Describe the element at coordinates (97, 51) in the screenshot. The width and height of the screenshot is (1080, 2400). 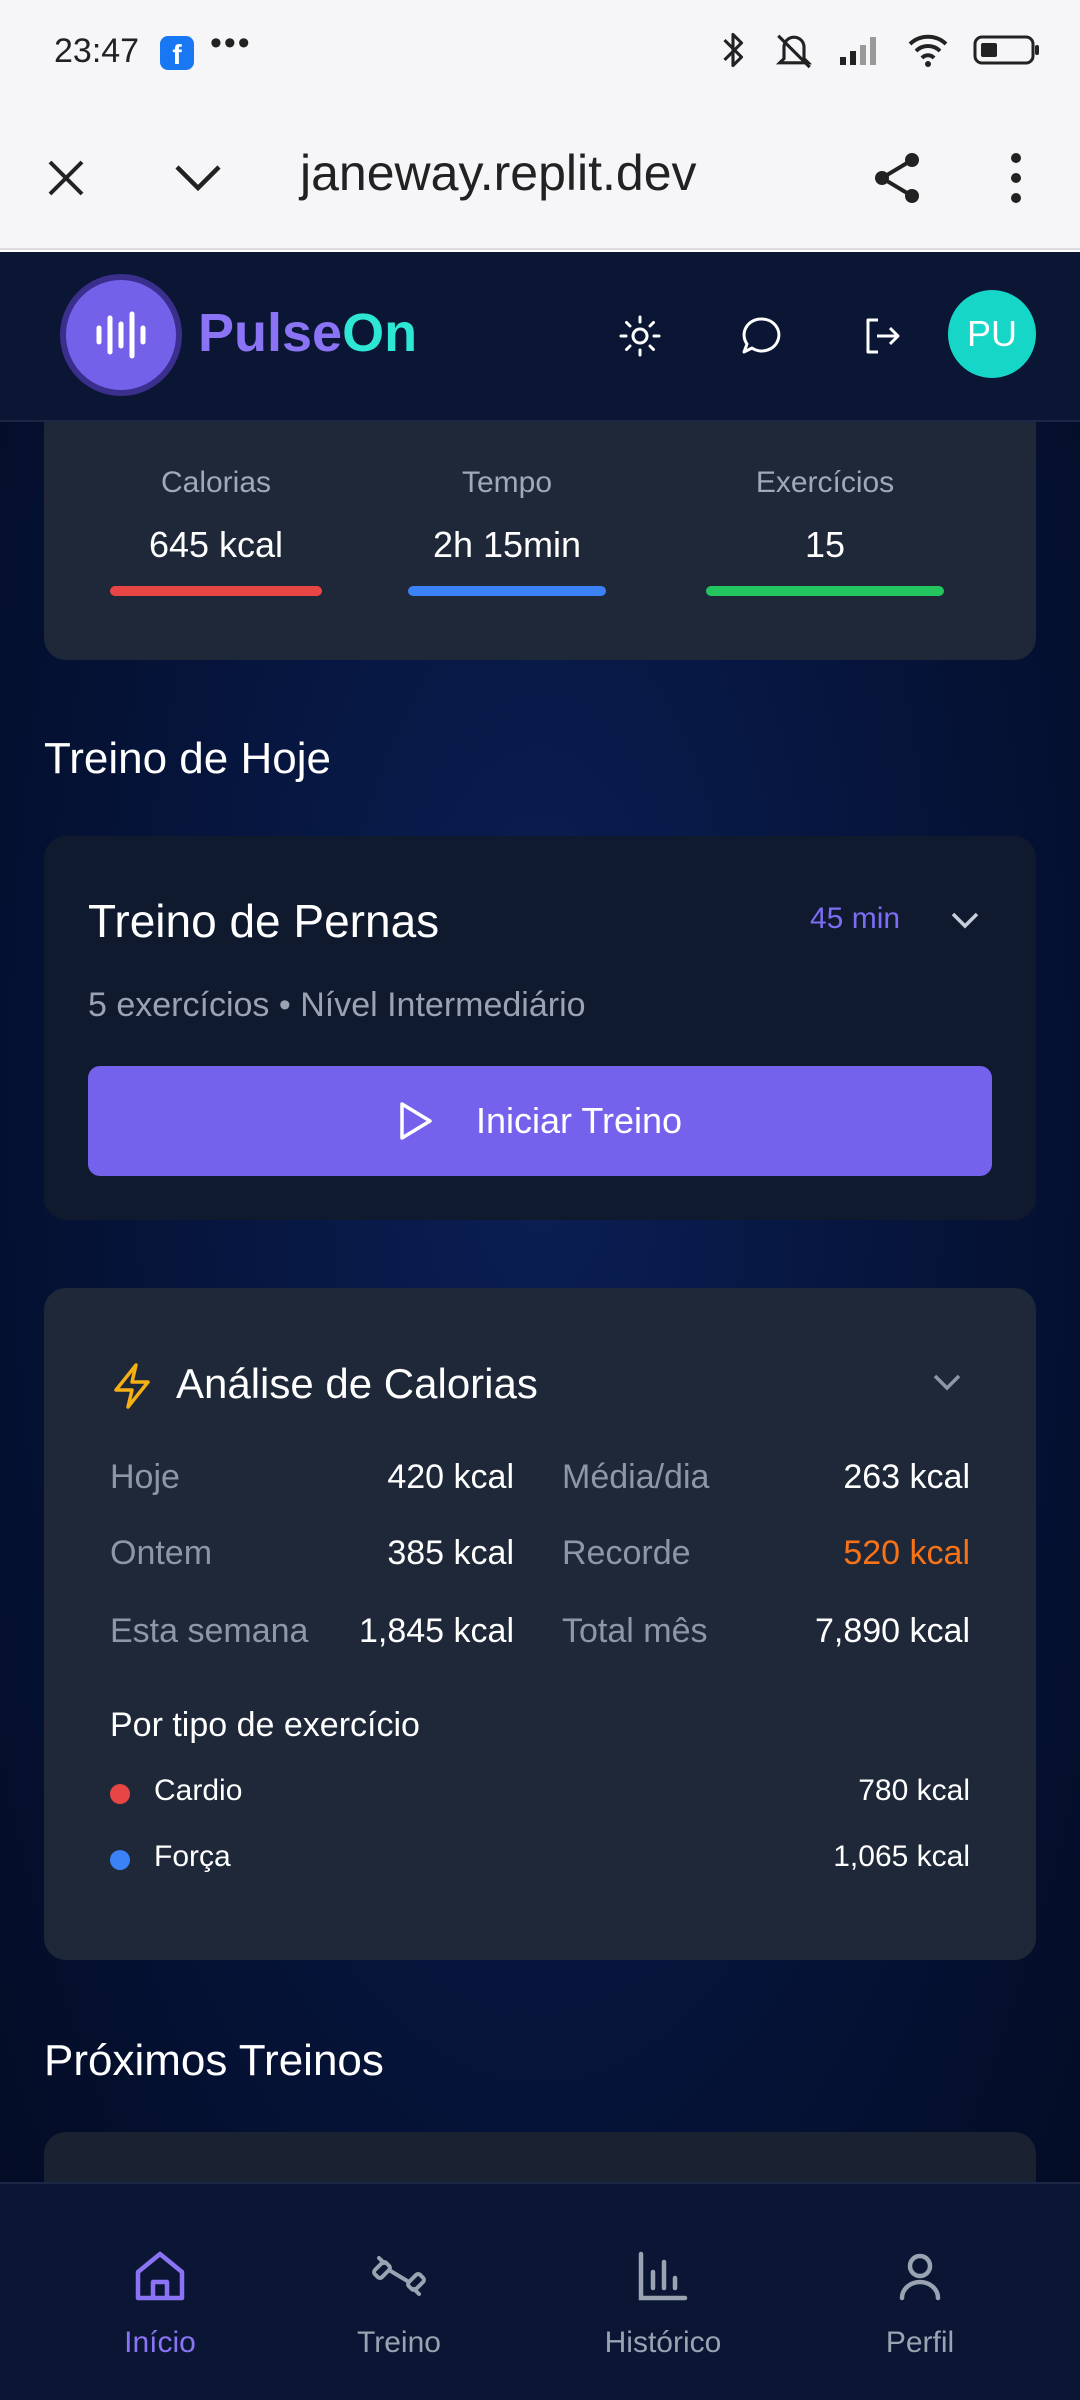
I see `status-time: 23:47` at that location.